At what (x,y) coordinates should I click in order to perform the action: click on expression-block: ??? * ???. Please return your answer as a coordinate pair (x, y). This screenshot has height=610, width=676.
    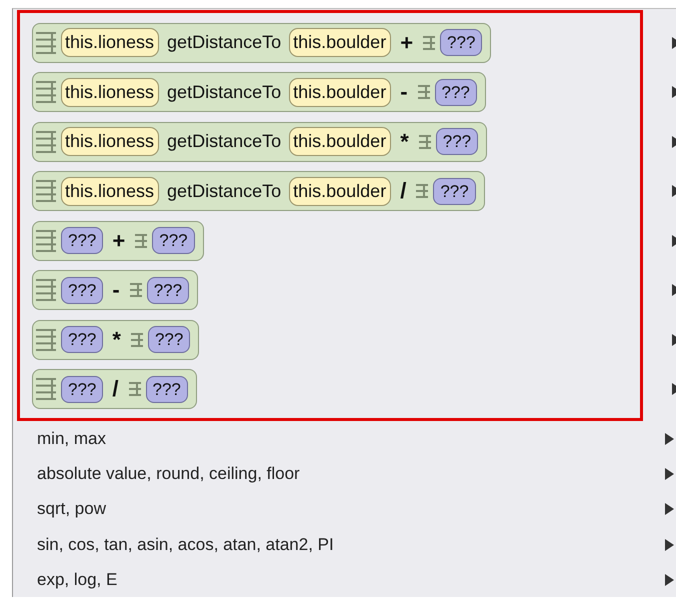
    Looking at the image, I should click on (116, 340).